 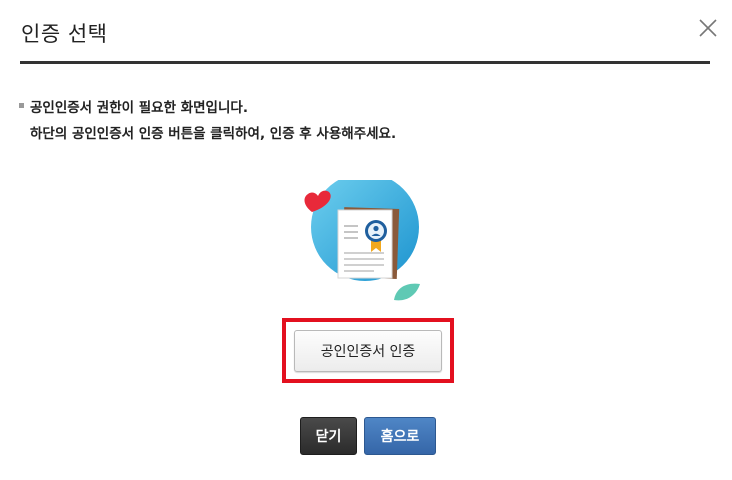 I want to click on notice-line-1: 공인인증서 권한이 필요한 화면입니다., so click(x=207, y=108).